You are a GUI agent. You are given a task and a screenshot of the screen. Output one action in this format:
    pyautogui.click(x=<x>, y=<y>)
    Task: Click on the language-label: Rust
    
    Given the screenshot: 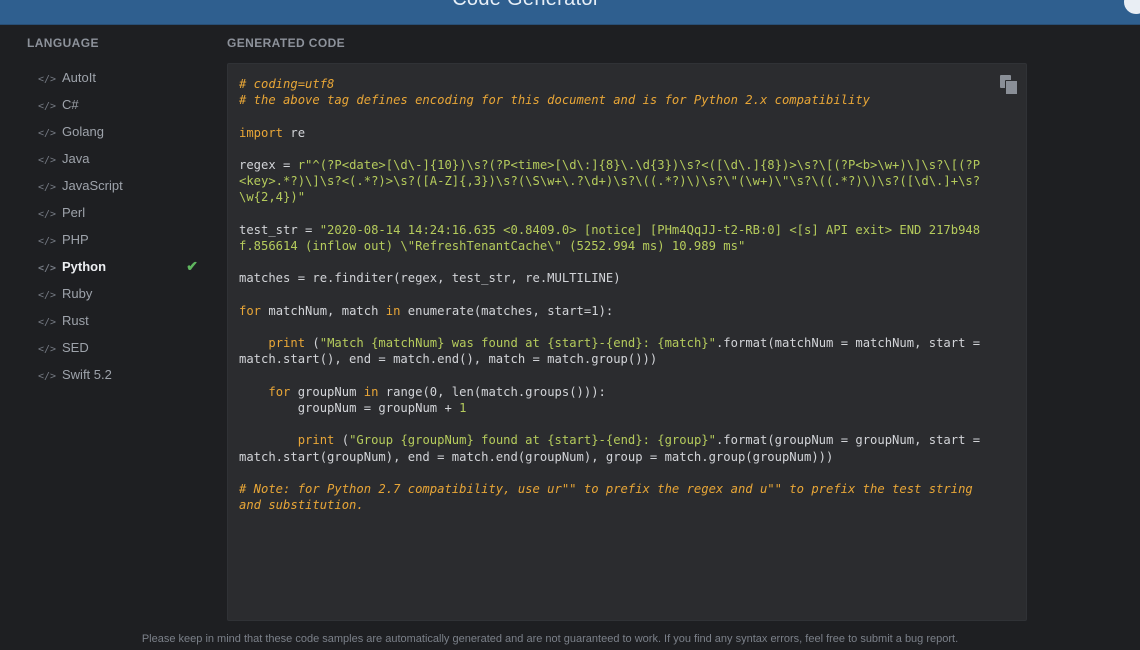 What is the action you would take?
    pyautogui.click(x=75, y=320)
    